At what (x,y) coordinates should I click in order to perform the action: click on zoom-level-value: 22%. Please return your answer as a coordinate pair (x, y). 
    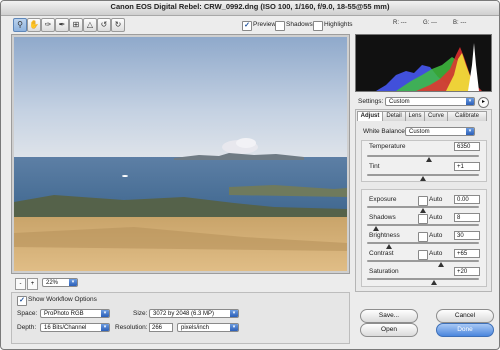
    Looking at the image, I should click on (52, 283).